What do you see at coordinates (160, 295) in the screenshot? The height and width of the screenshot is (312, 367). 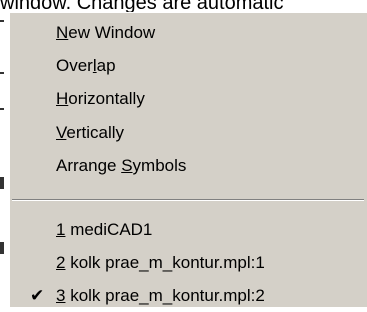 I see `menu-item-label: 3 kolk prae_m_kontur.mpl:2` at bounding box center [160, 295].